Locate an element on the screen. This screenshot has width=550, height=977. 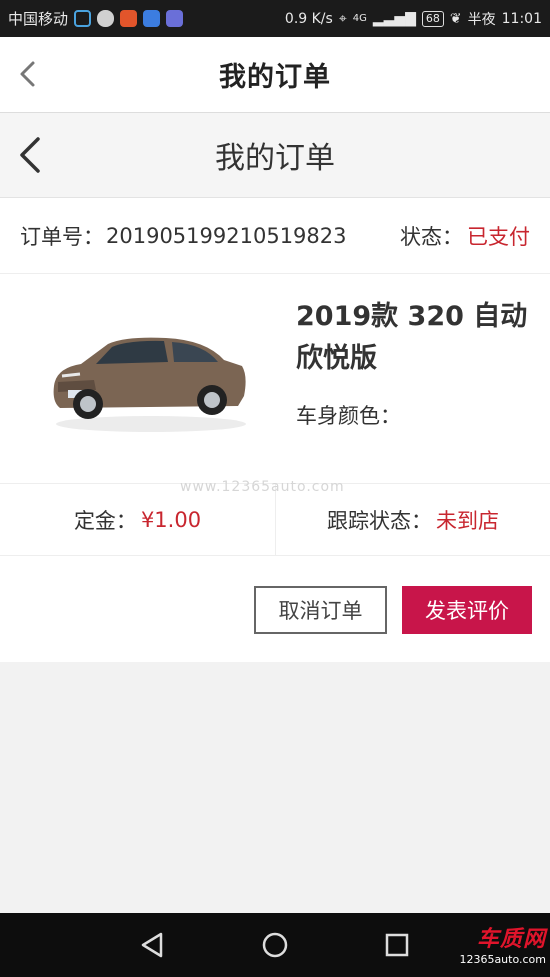
page-header: 我的订单 is located at coordinates (275, 155).